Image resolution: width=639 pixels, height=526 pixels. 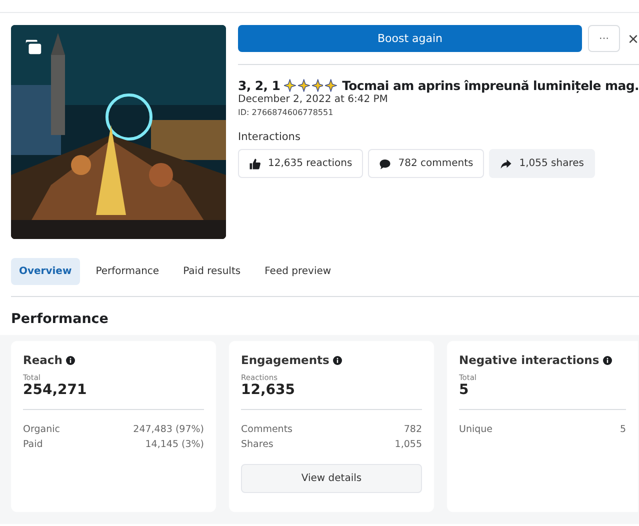 I want to click on post-date: December 2, 2022 at 6:42 PM, so click(x=313, y=99).